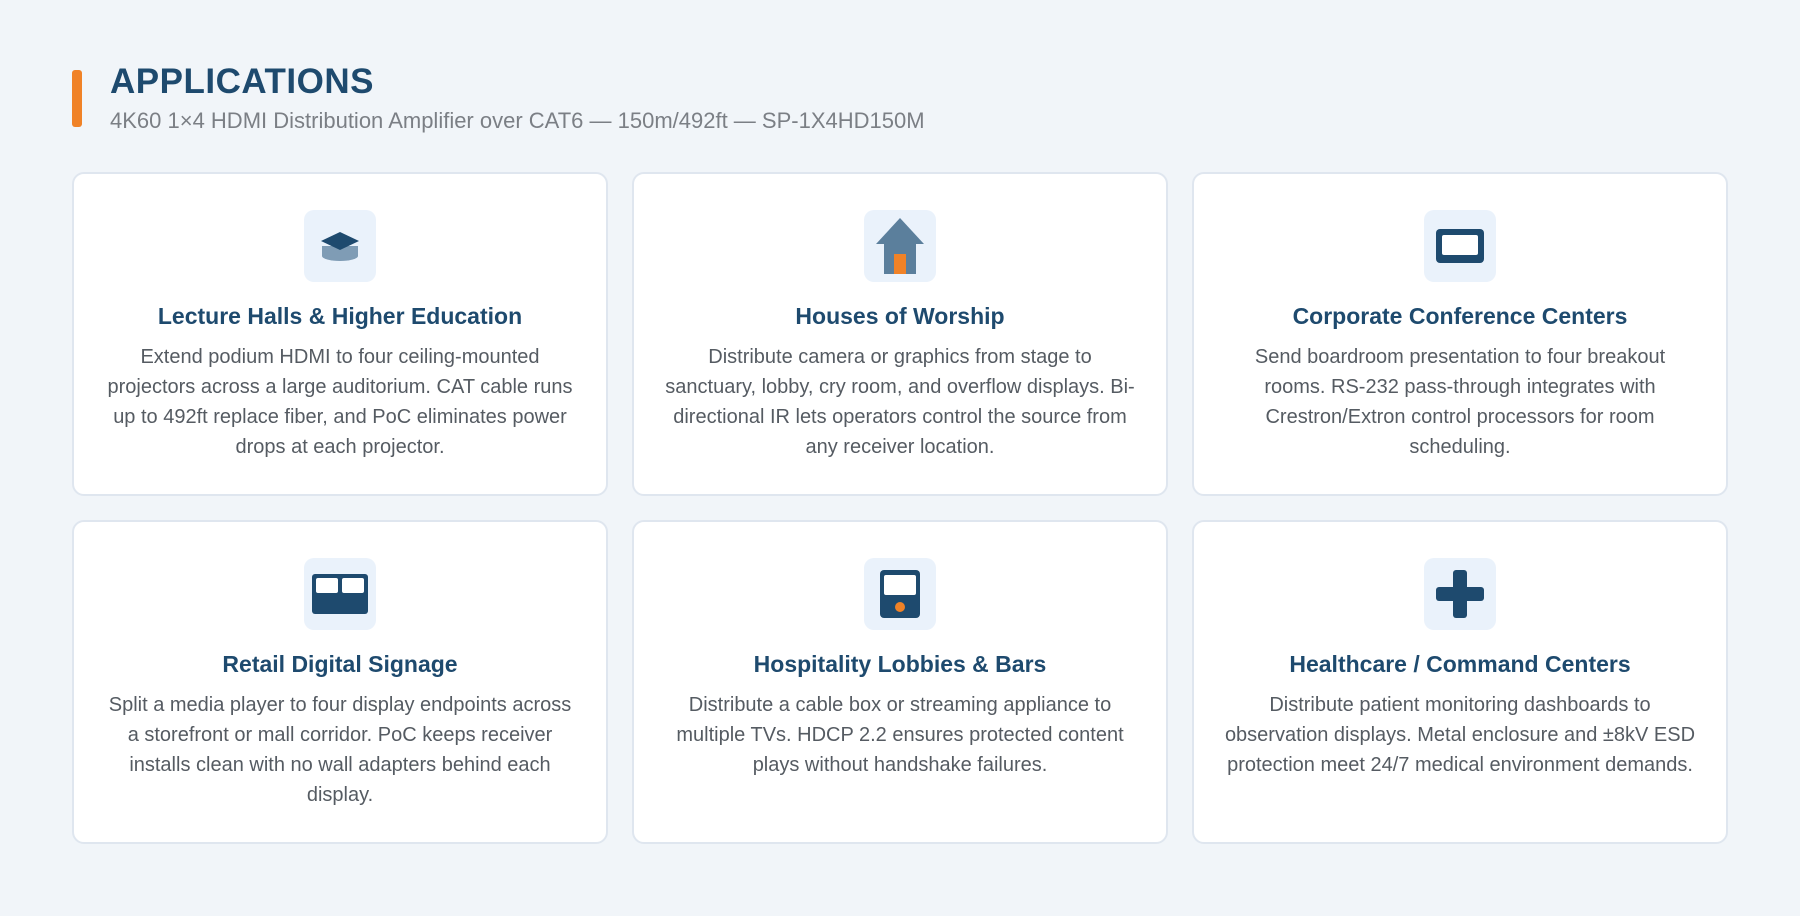  I want to click on dual-display-icon, so click(340, 594).